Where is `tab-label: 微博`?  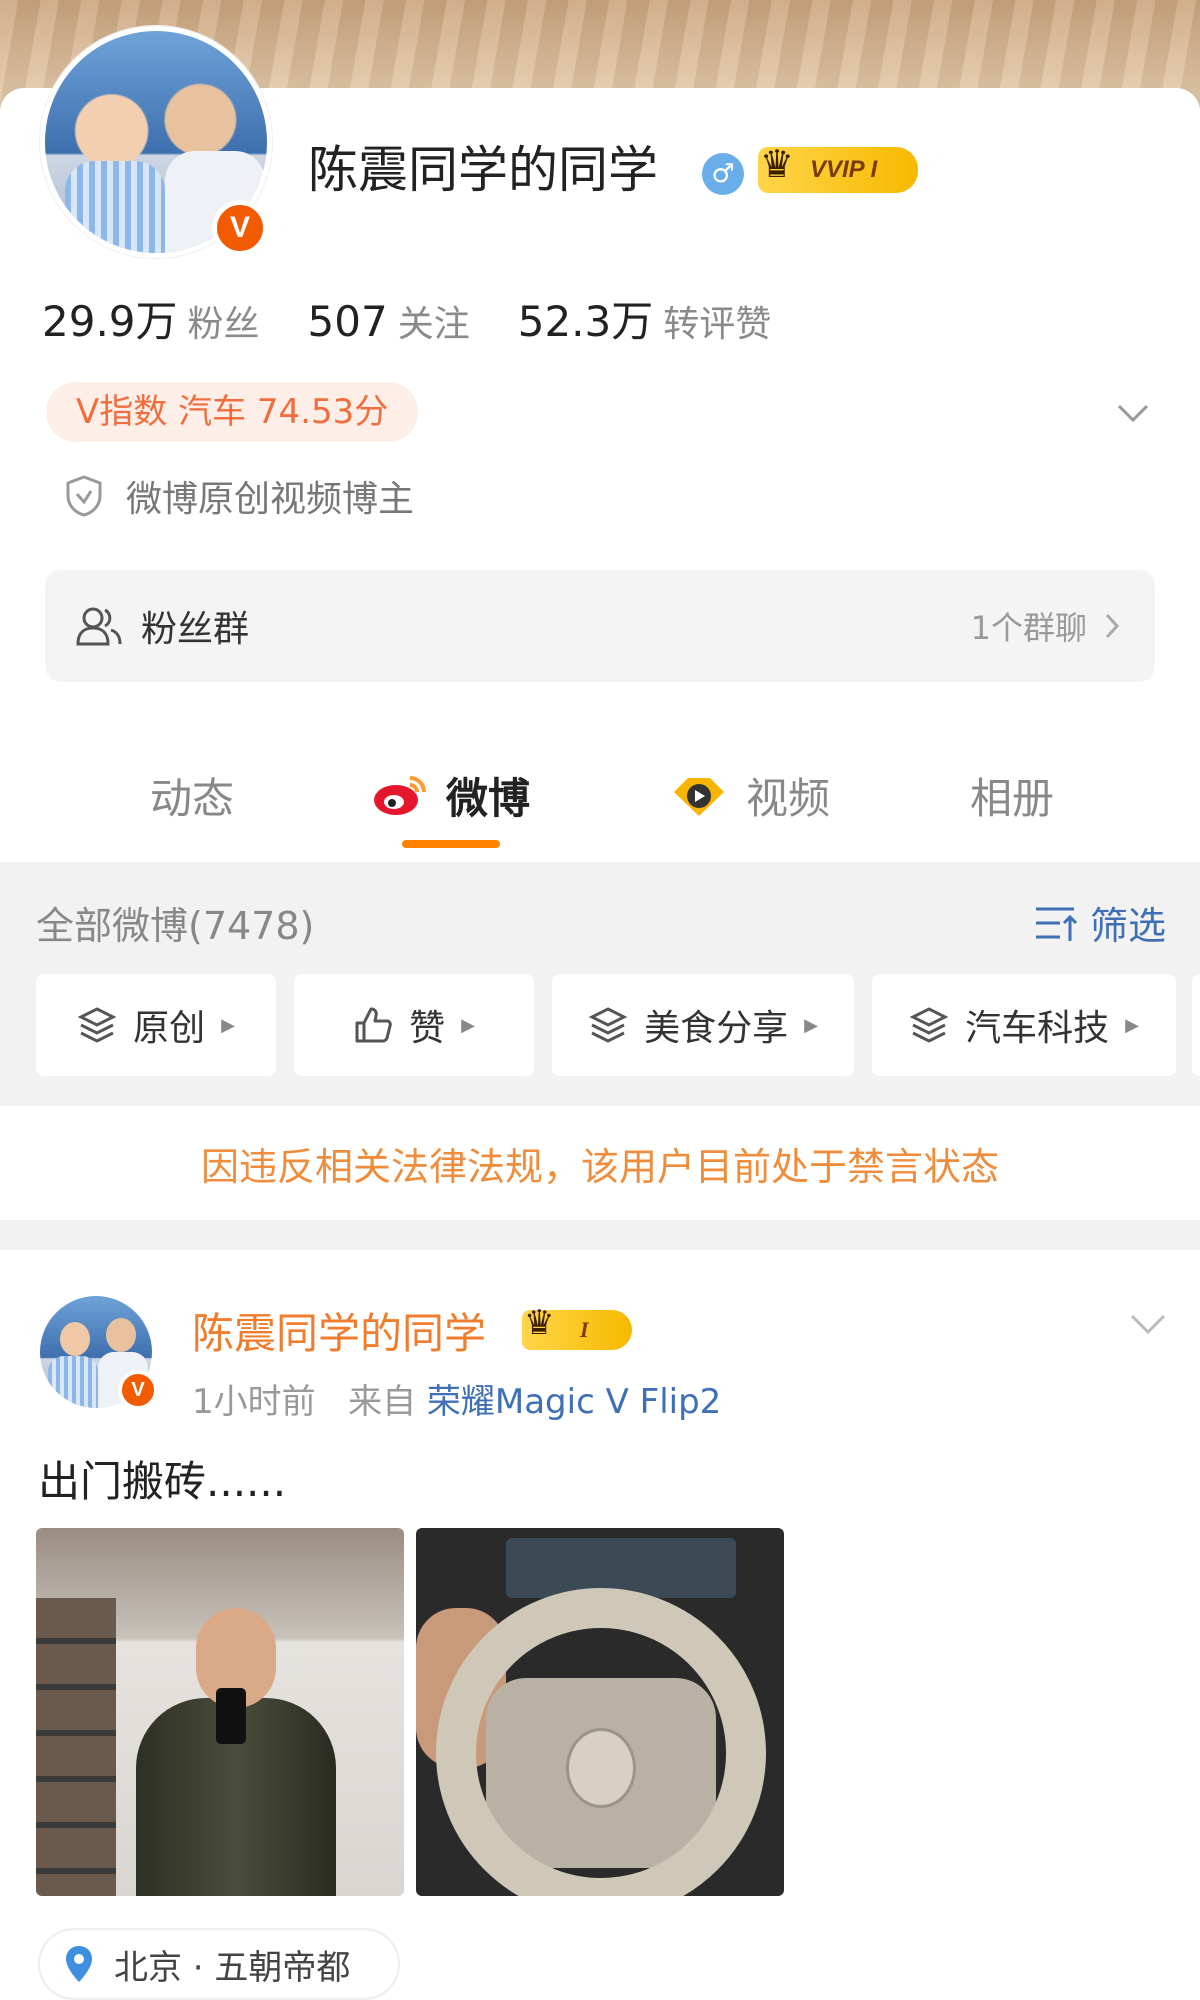 tab-label: 微博 is located at coordinates (488, 798).